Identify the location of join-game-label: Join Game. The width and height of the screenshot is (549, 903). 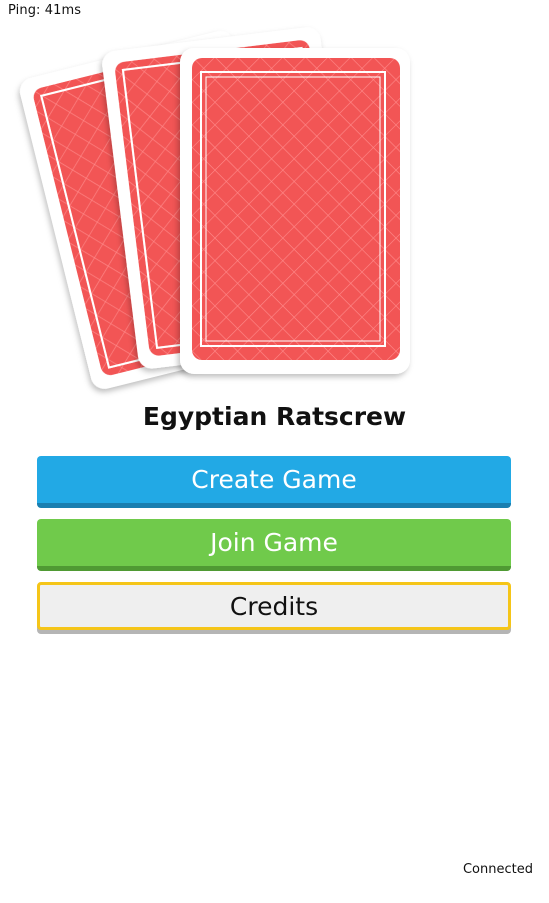
(274, 542).